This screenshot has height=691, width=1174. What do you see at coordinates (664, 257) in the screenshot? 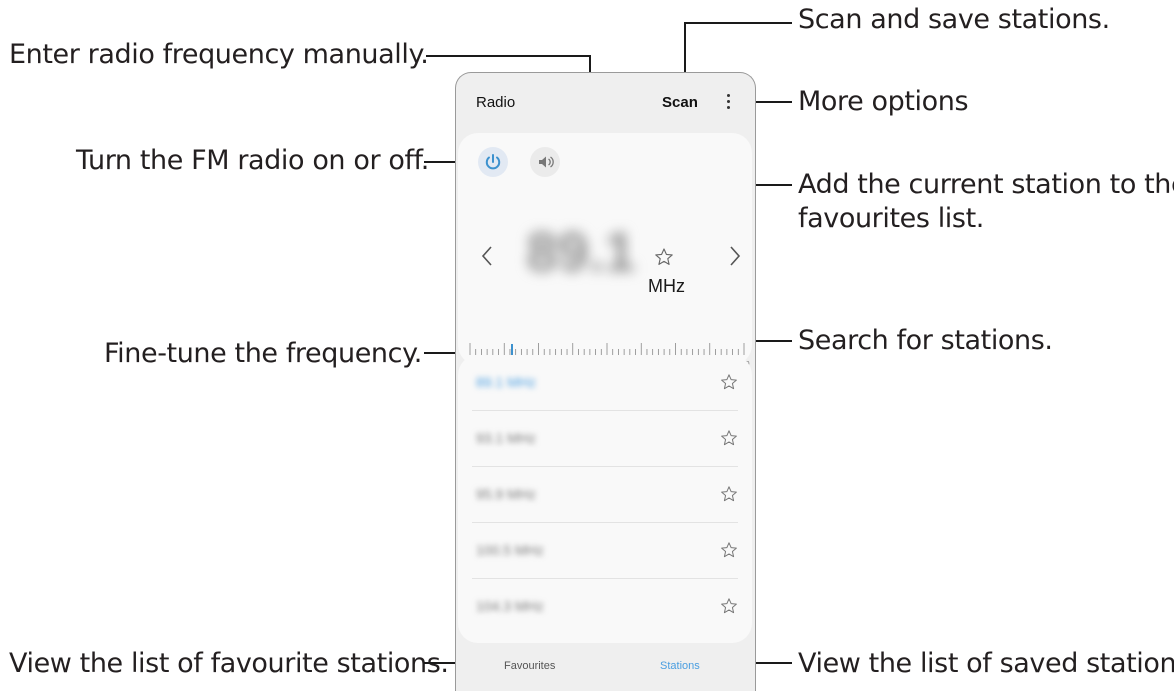
I see `add-favourite-star-icon` at bounding box center [664, 257].